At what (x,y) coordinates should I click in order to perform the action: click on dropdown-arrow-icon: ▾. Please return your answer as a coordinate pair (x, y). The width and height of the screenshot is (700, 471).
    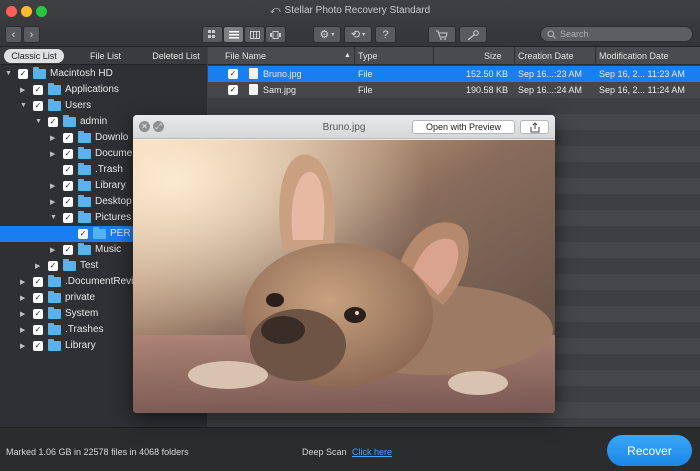
    Looking at the image, I should click on (364, 35).